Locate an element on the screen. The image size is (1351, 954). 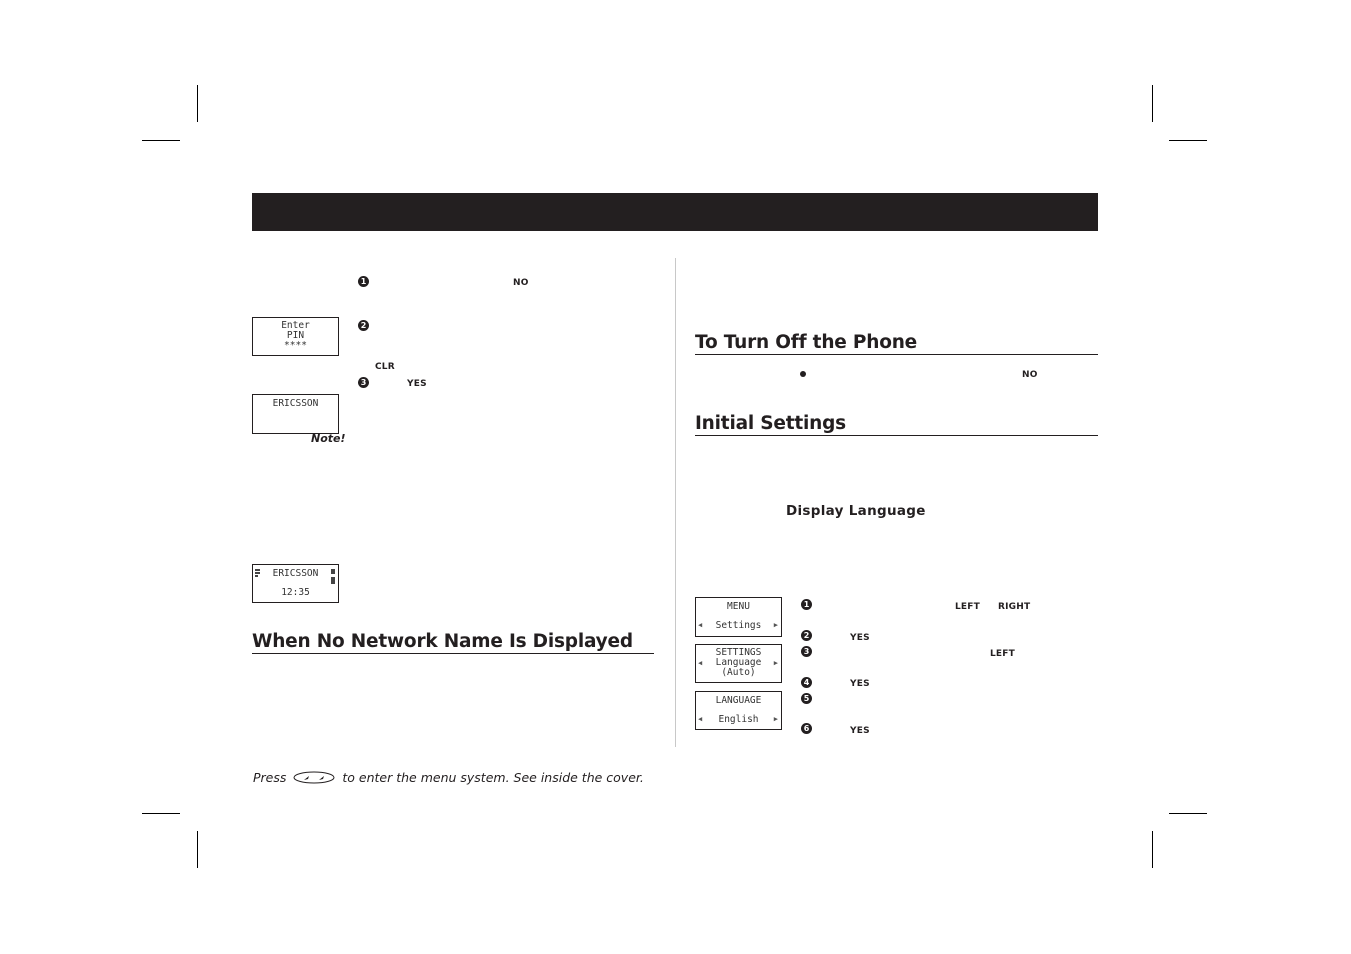
step-number-5: 5 is located at coordinates (806, 698).